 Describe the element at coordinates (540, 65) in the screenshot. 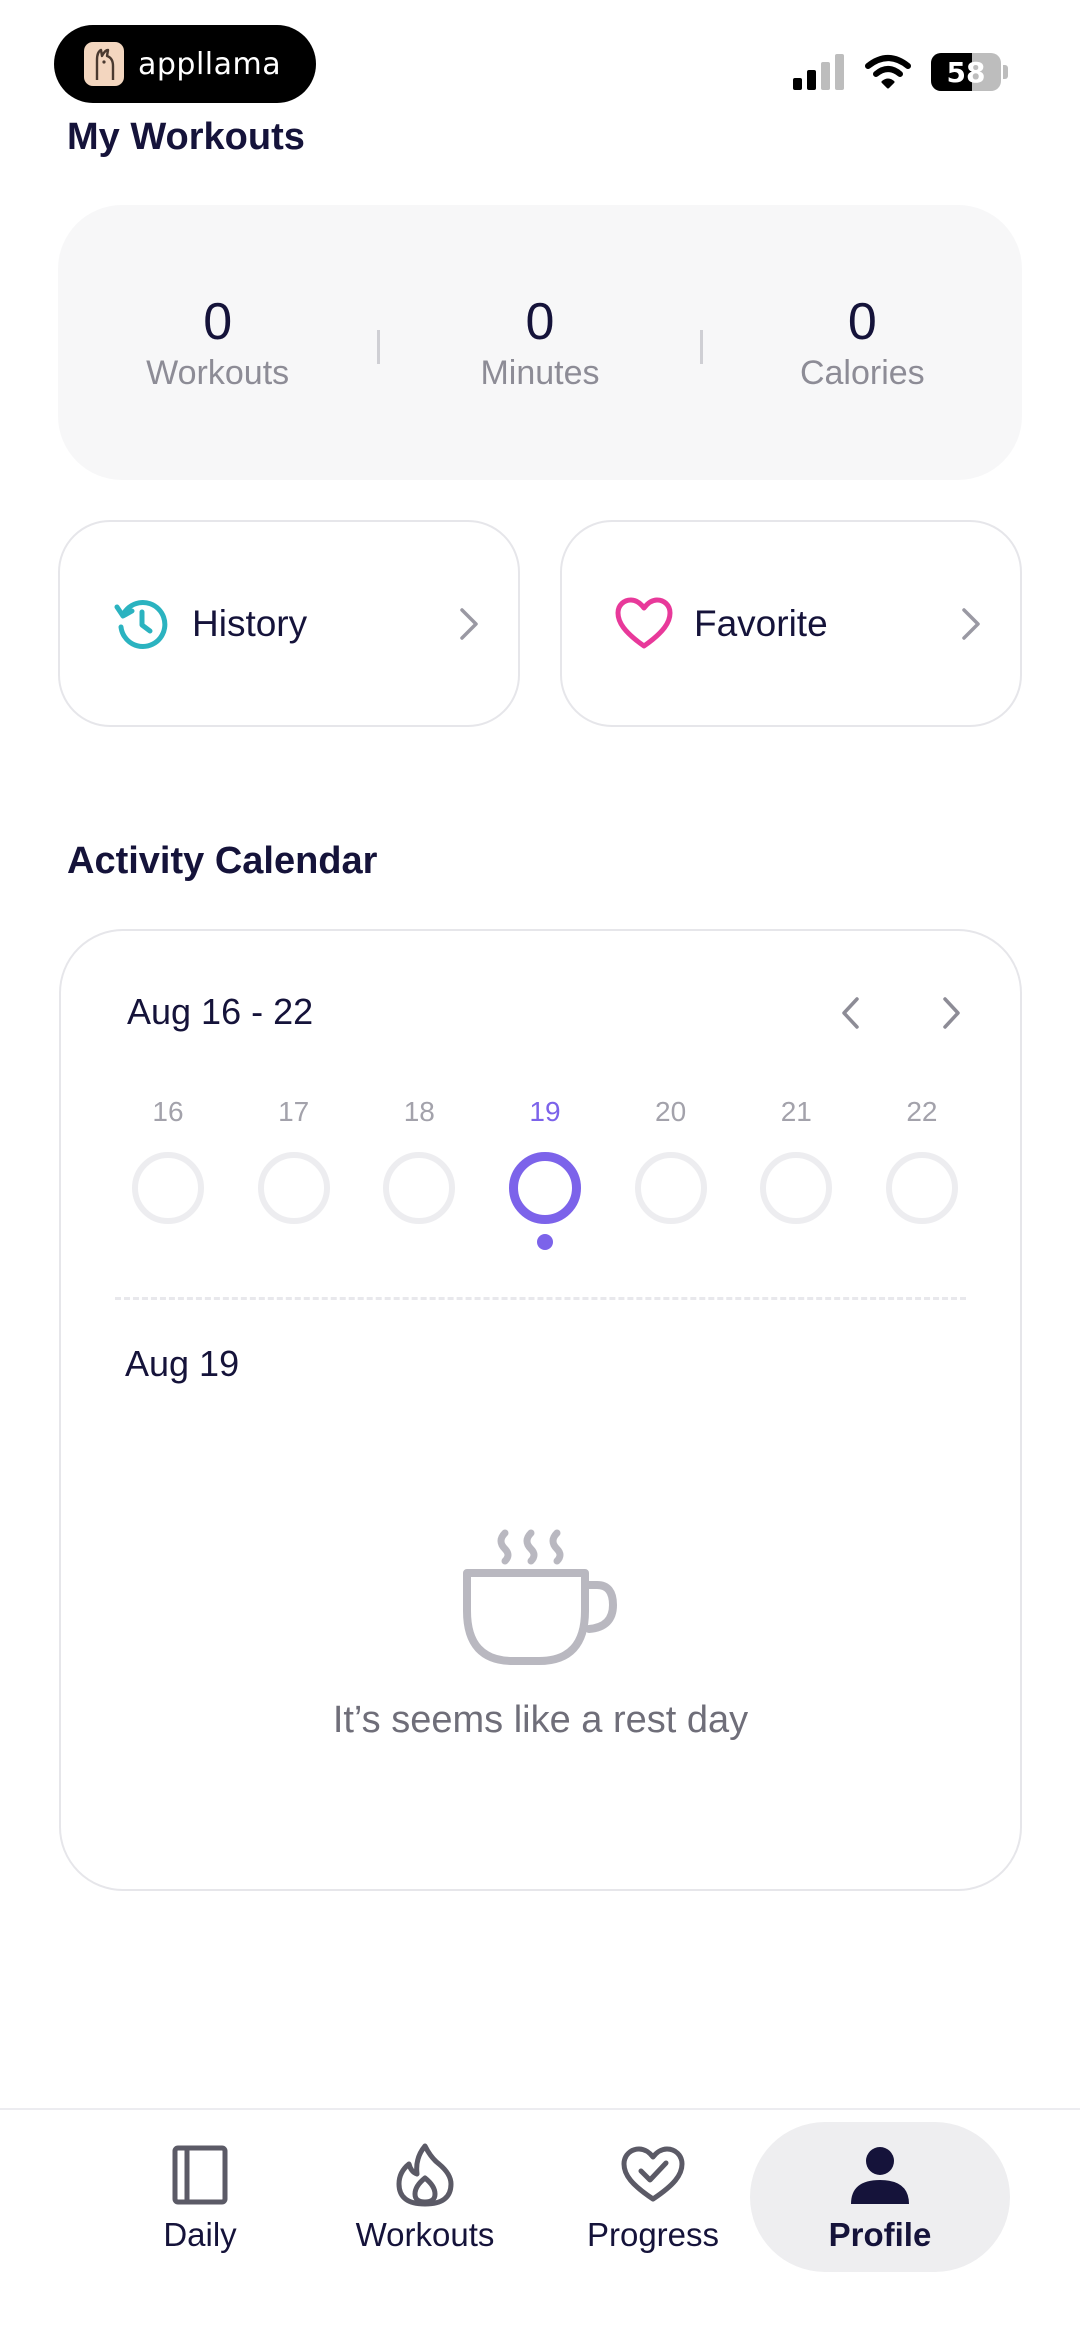

I see `status-bar: appllama 58` at that location.